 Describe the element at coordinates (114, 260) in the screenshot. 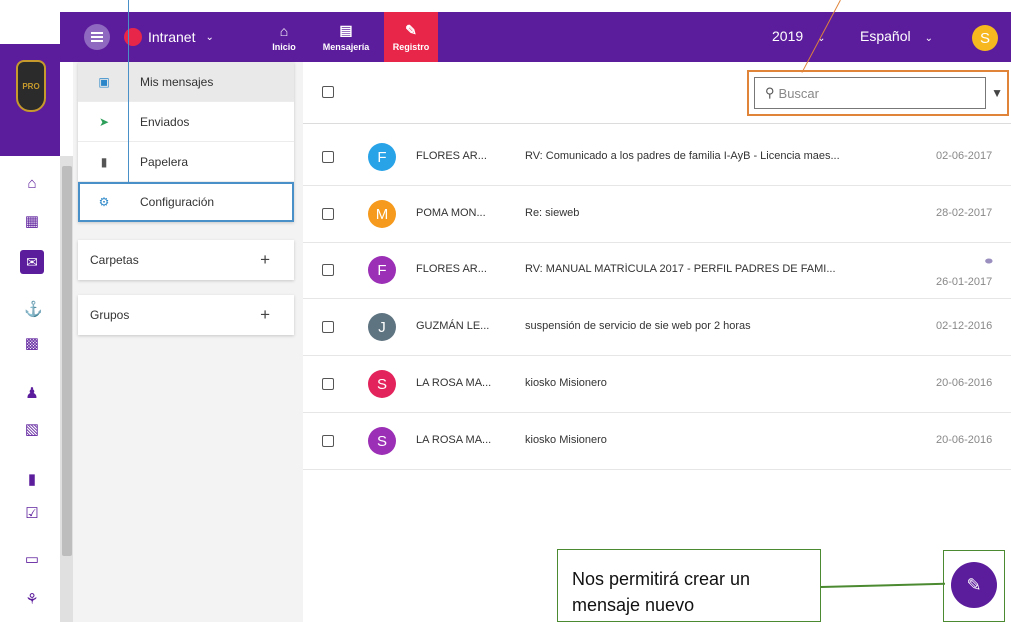

I see `carpetas-label: Carpetas` at that location.